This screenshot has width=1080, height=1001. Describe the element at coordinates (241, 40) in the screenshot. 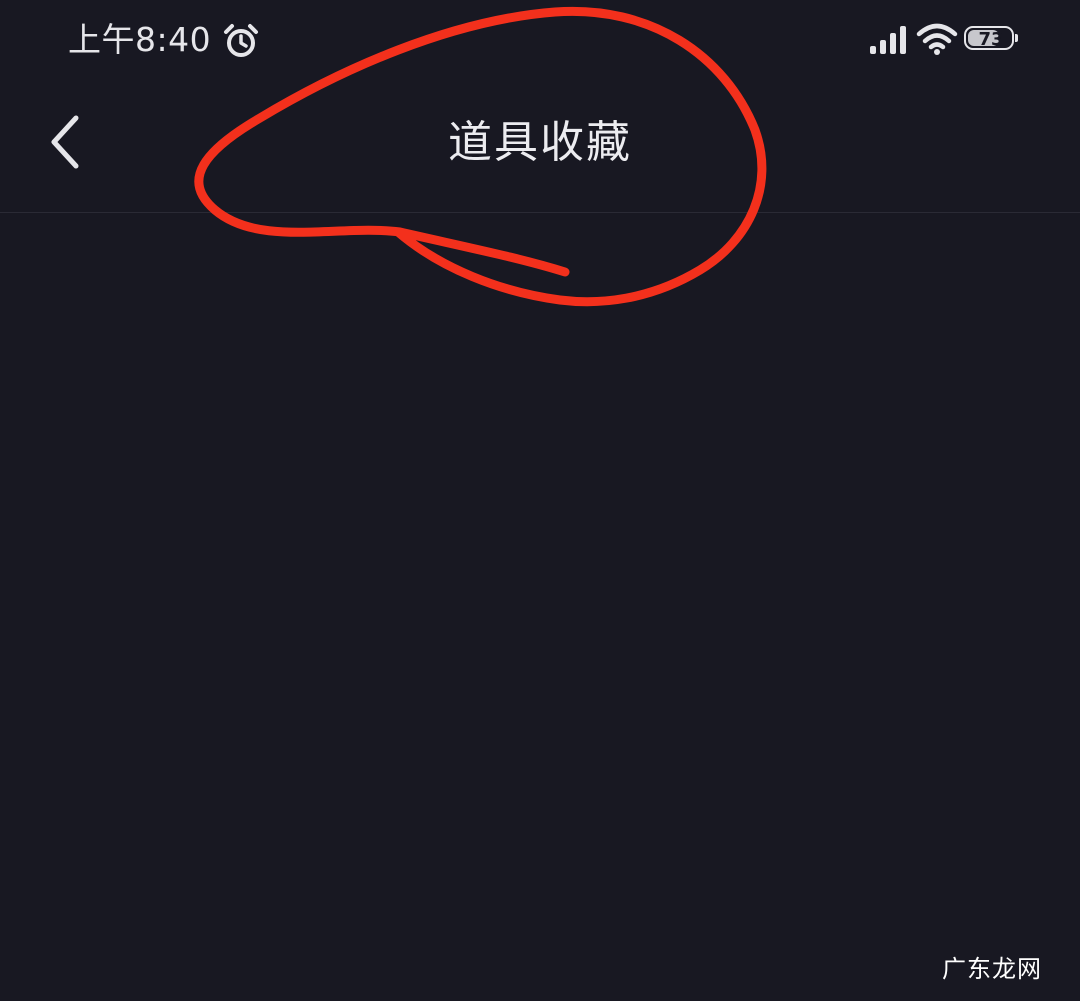

I see `alarm-icon` at that location.